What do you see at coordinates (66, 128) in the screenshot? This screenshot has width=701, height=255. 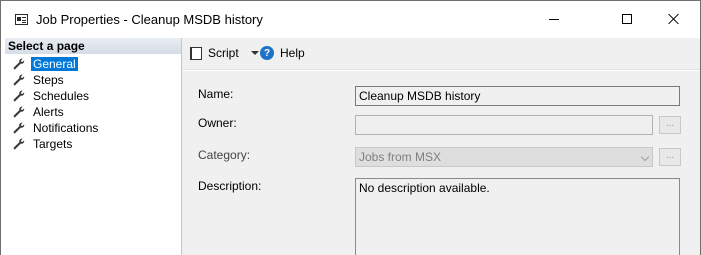 I see `page-item-label: Notifications` at bounding box center [66, 128].